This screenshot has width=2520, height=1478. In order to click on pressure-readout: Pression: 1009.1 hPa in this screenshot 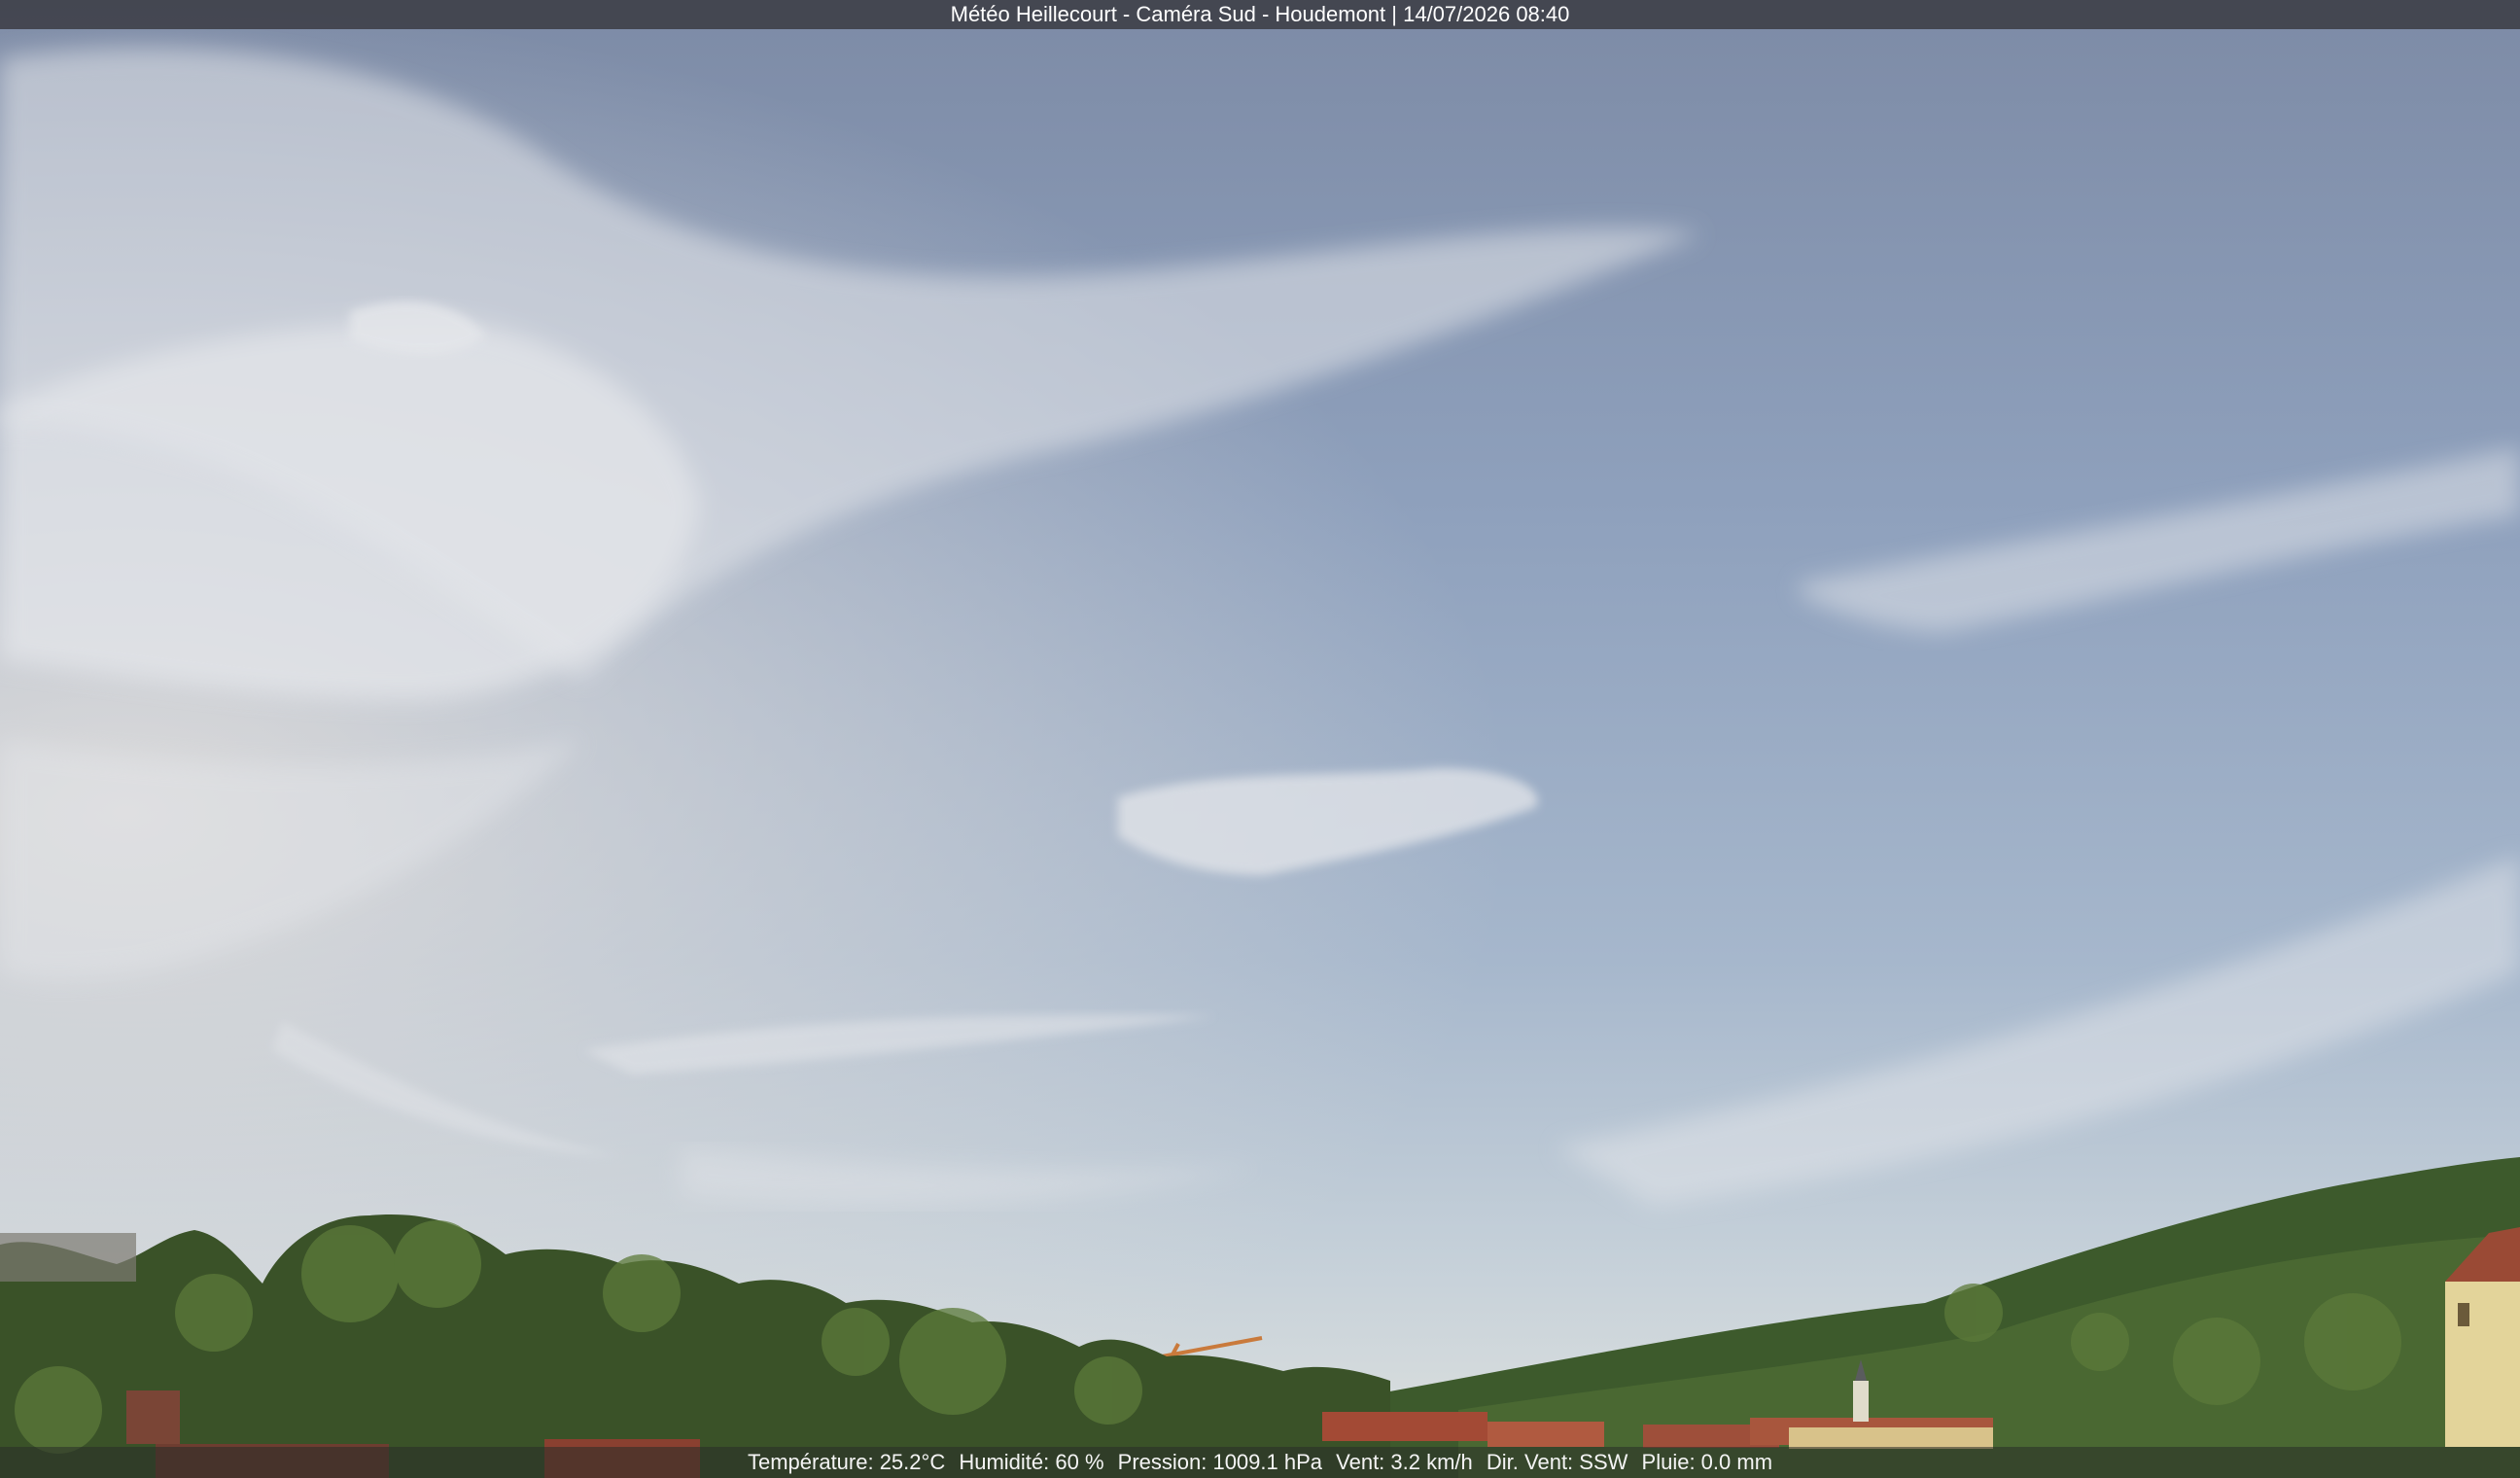, I will do `click(1220, 1462)`.